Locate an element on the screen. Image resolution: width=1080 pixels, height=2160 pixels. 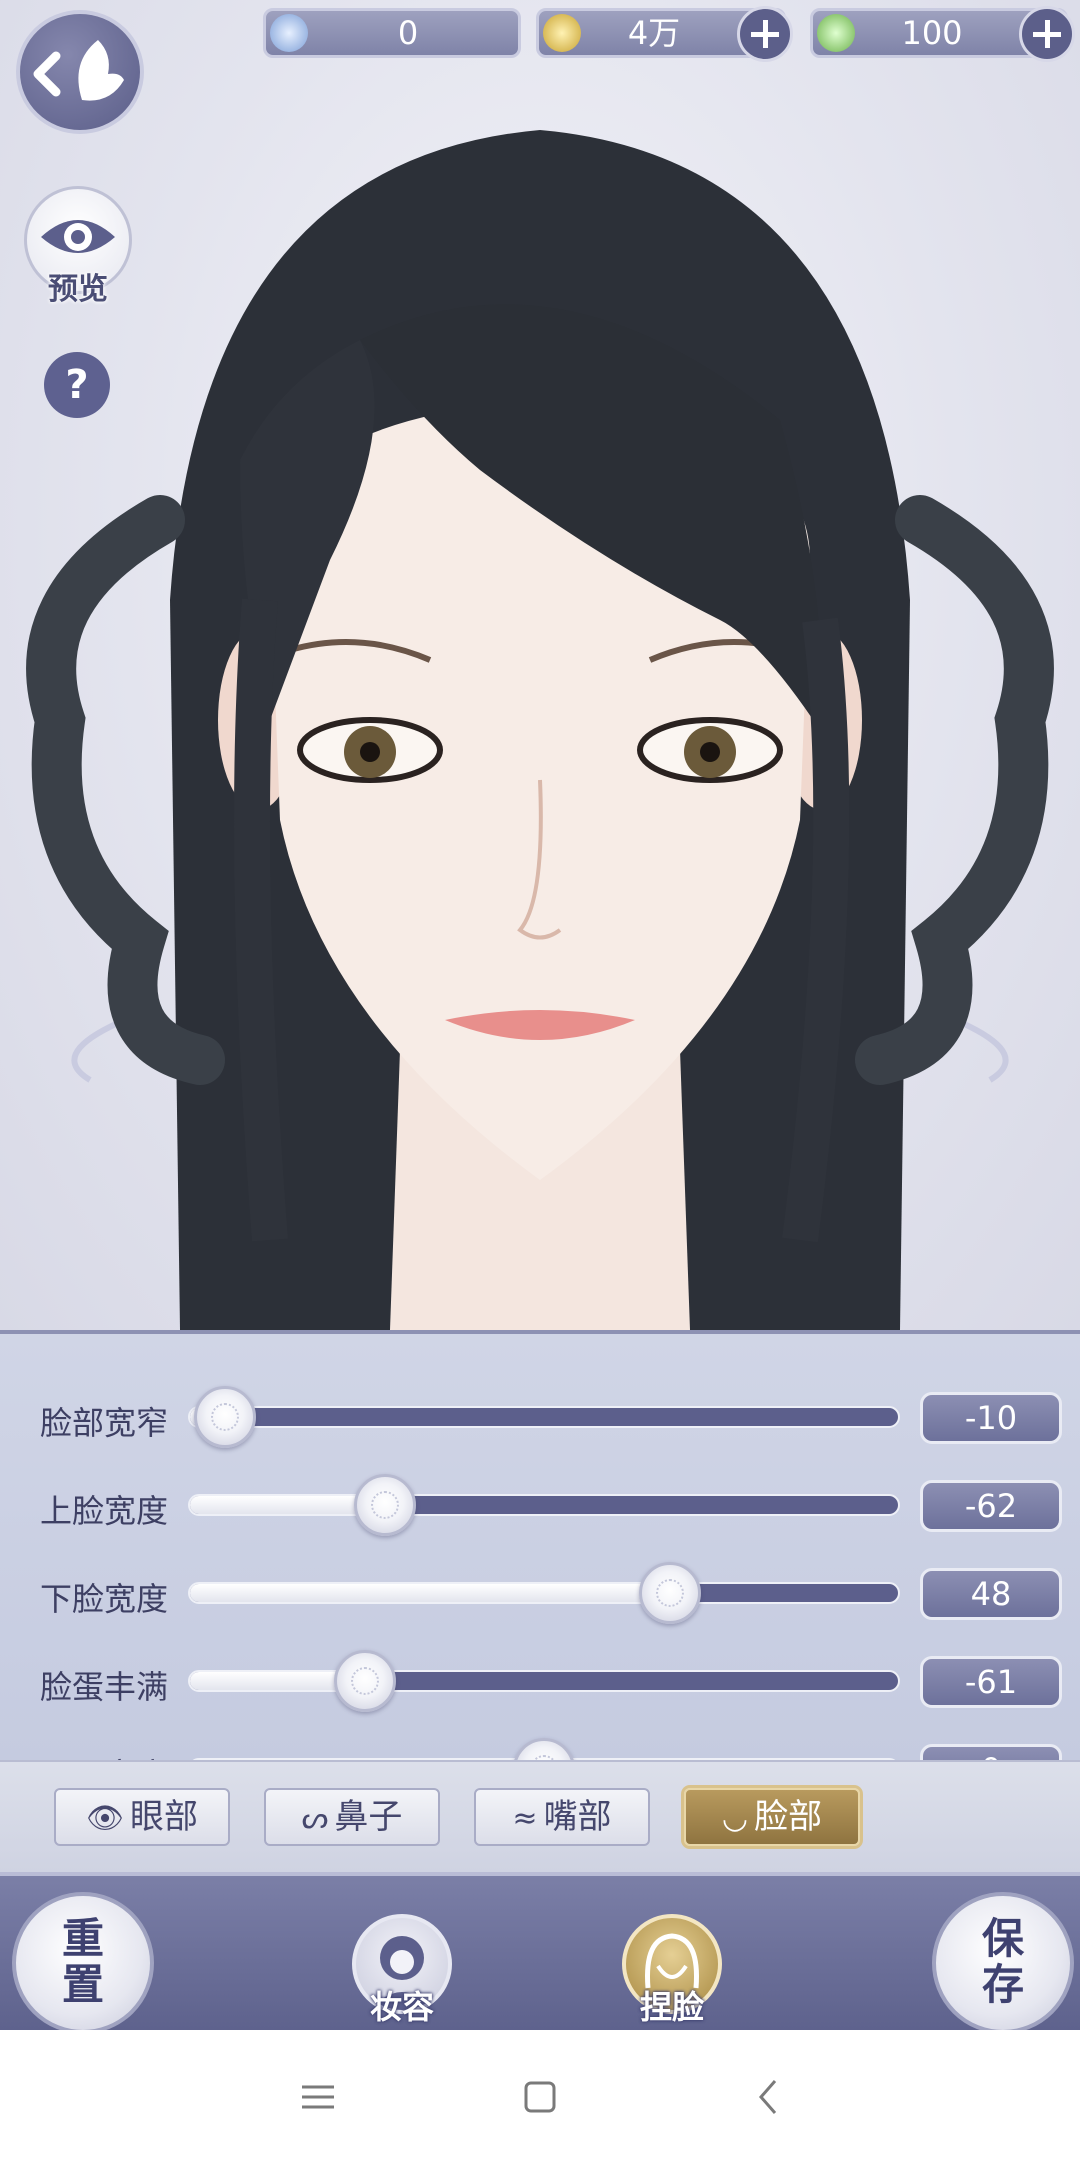
silver-currency: 0 is located at coordinates (392, 33).